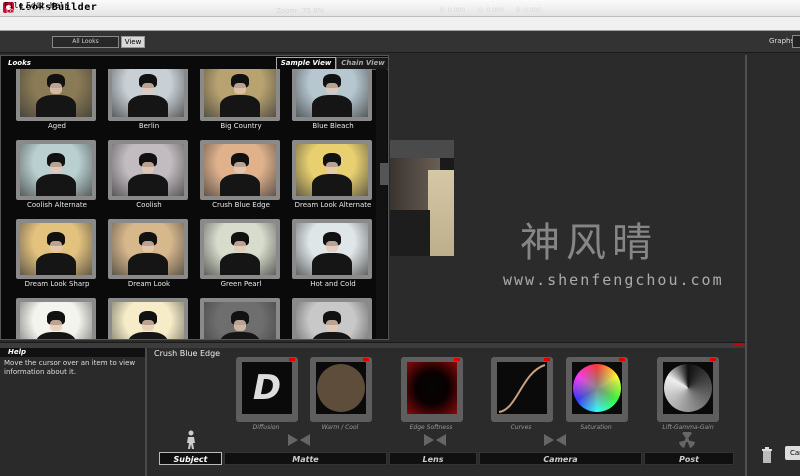 The height and width of the screenshot is (476, 800). I want to click on look-item: Coolish Alternate, so click(57, 180).